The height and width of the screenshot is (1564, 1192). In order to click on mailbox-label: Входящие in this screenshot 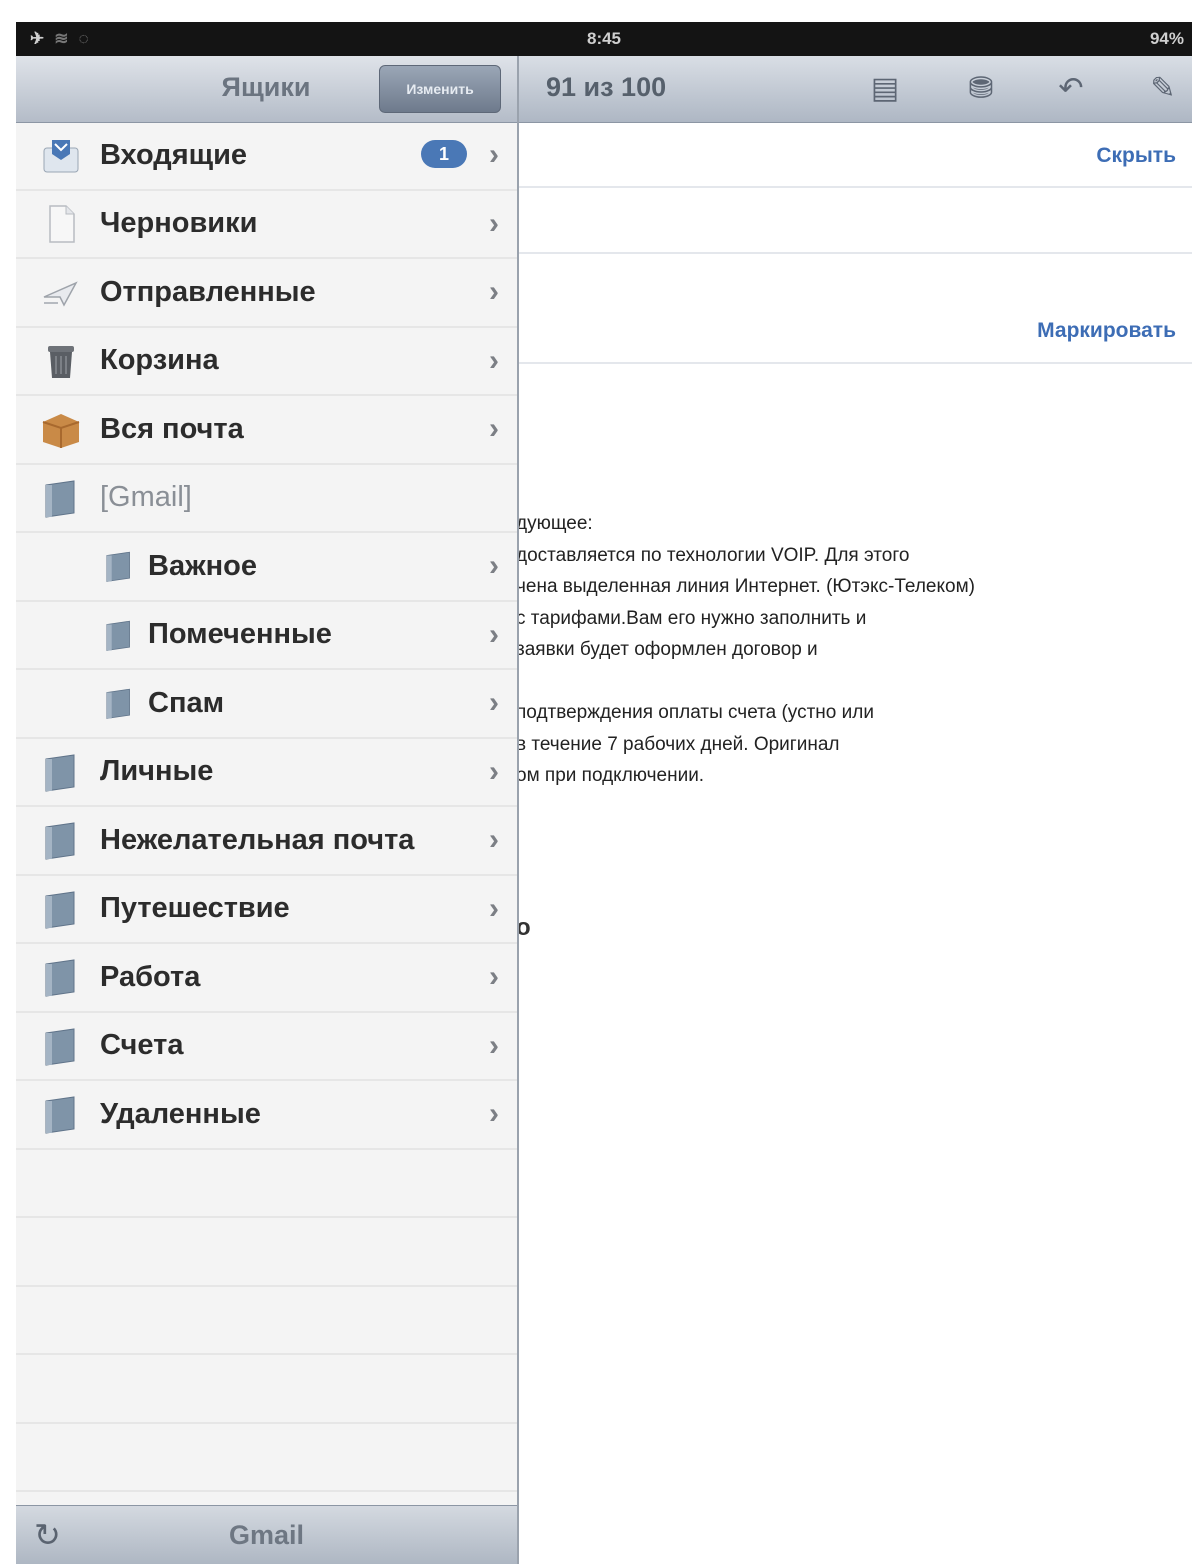, I will do `click(174, 154)`.